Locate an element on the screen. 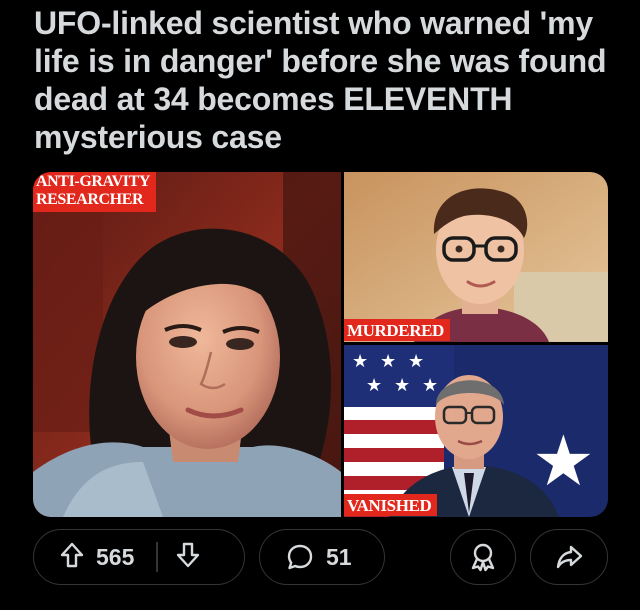 Image resolution: width=640 pixels, height=610 pixels. researcher-caption: ANTI-GRAVITY RESEARCHER is located at coordinates (95, 192).